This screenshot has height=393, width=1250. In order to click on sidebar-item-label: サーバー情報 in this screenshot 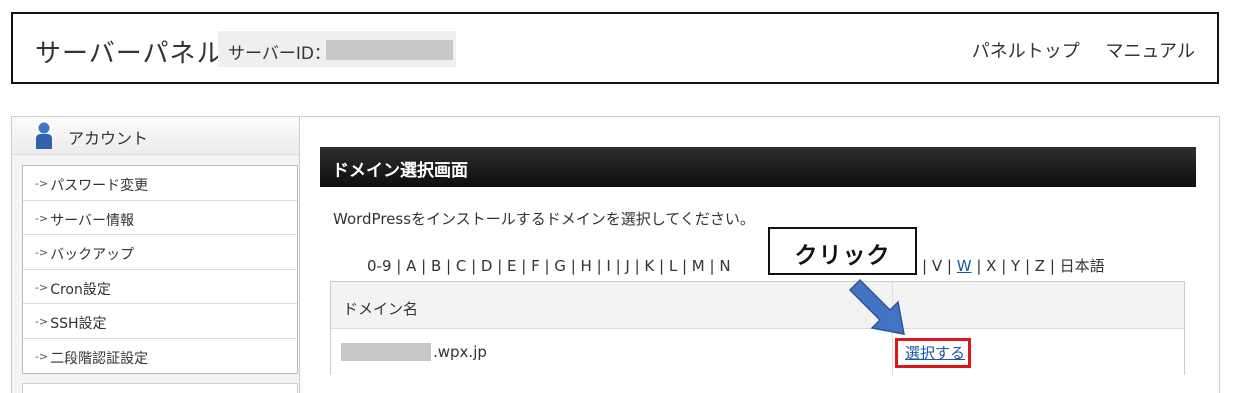, I will do `click(92, 220)`.